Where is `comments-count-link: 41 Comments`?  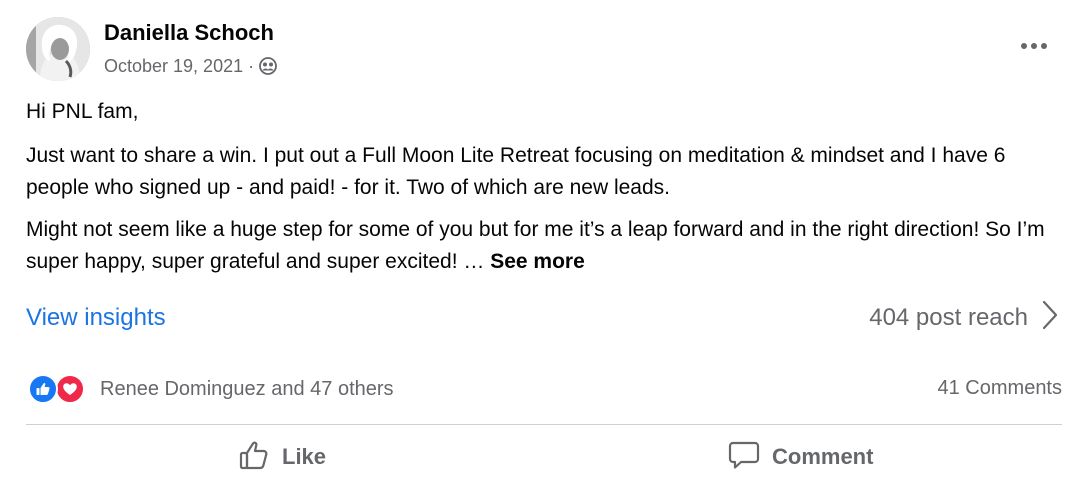
comments-count-link: 41 Comments is located at coordinates (1000, 388).